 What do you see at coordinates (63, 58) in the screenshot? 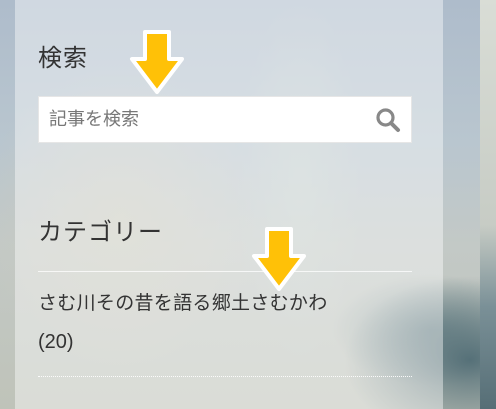
I see `search-widget-title: 検索` at bounding box center [63, 58].